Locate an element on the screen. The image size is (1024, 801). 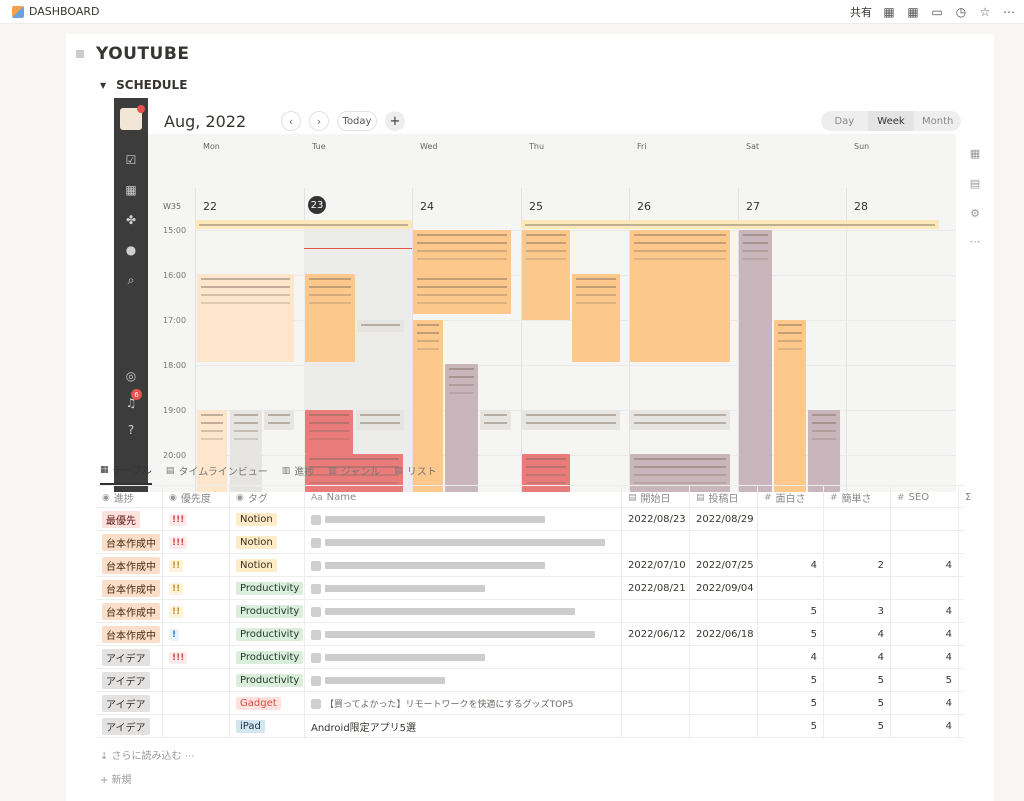
grid-icon: ▦ is located at coordinates (913, 12).